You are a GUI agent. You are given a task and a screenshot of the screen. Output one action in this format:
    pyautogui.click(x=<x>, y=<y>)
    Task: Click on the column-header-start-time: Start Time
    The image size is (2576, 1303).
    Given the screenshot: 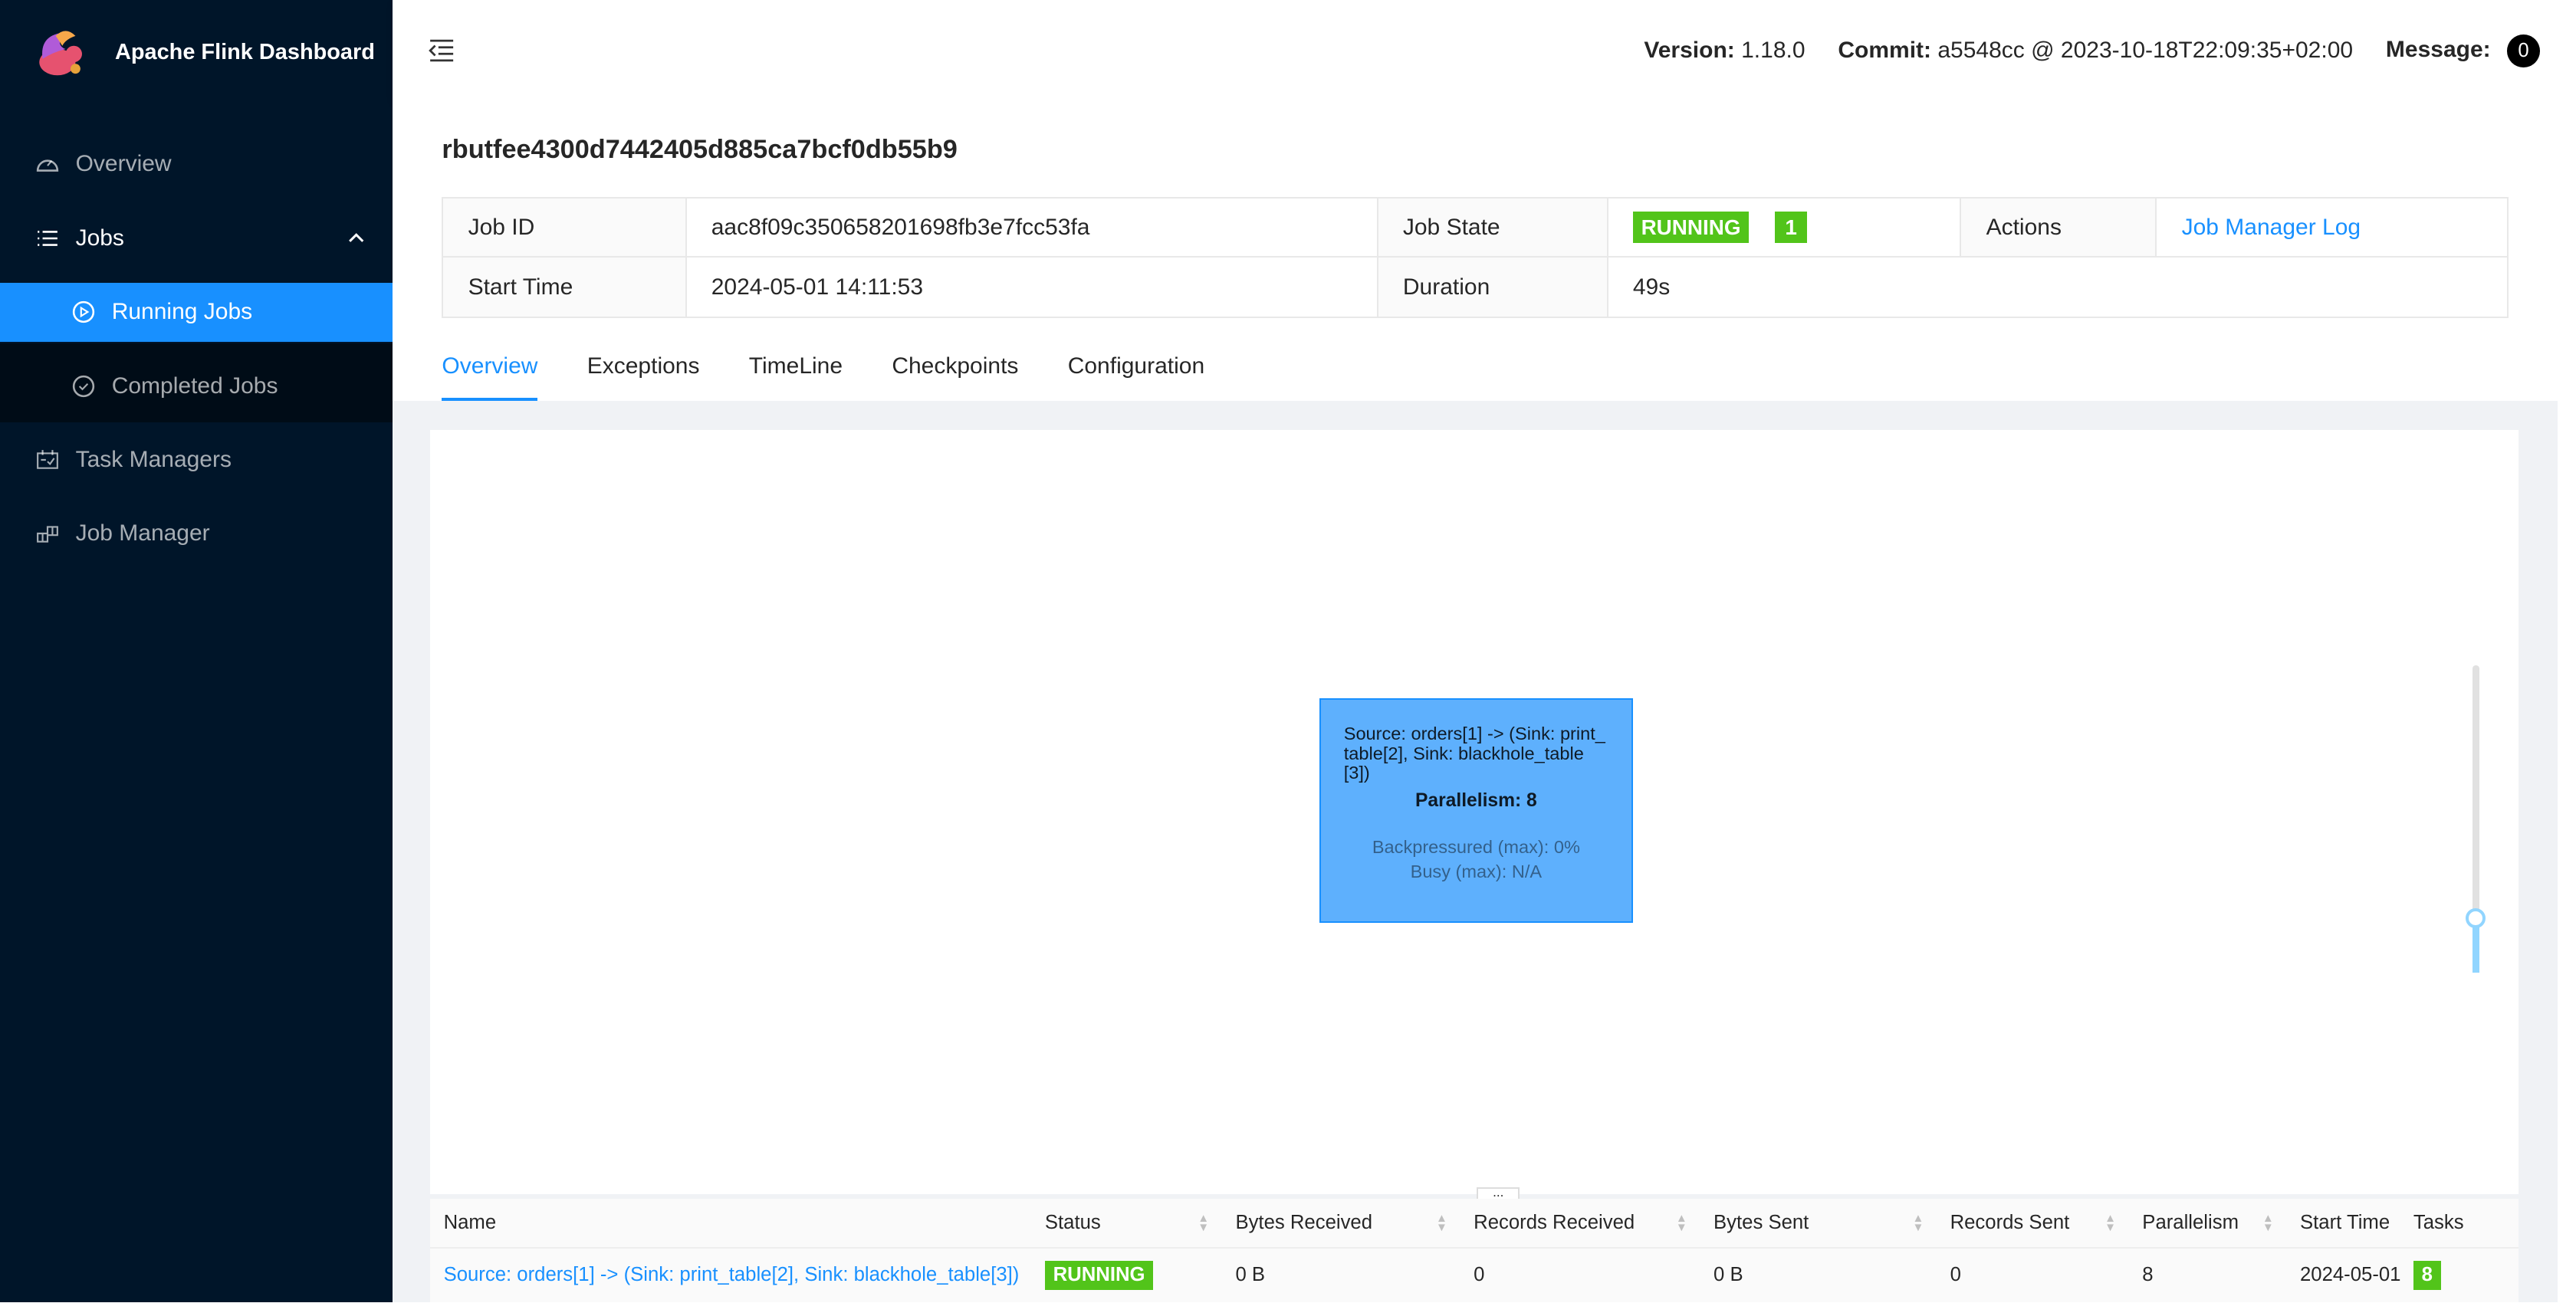 What is the action you would take?
    pyautogui.click(x=2343, y=1223)
    